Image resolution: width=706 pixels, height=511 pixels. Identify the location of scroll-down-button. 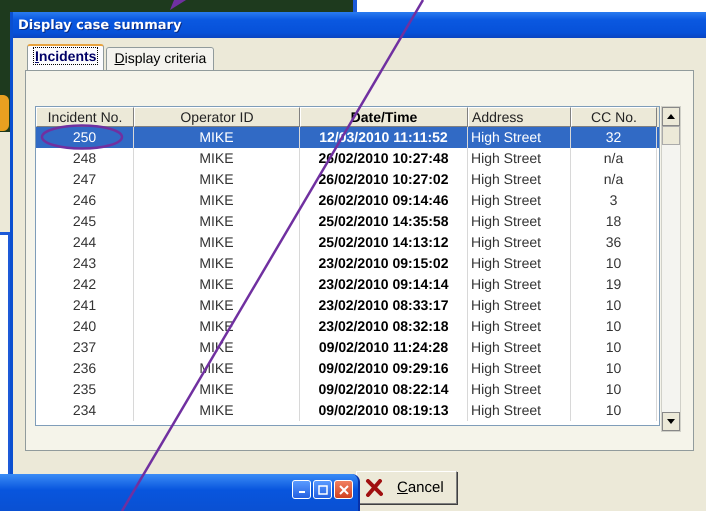
(671, 421).